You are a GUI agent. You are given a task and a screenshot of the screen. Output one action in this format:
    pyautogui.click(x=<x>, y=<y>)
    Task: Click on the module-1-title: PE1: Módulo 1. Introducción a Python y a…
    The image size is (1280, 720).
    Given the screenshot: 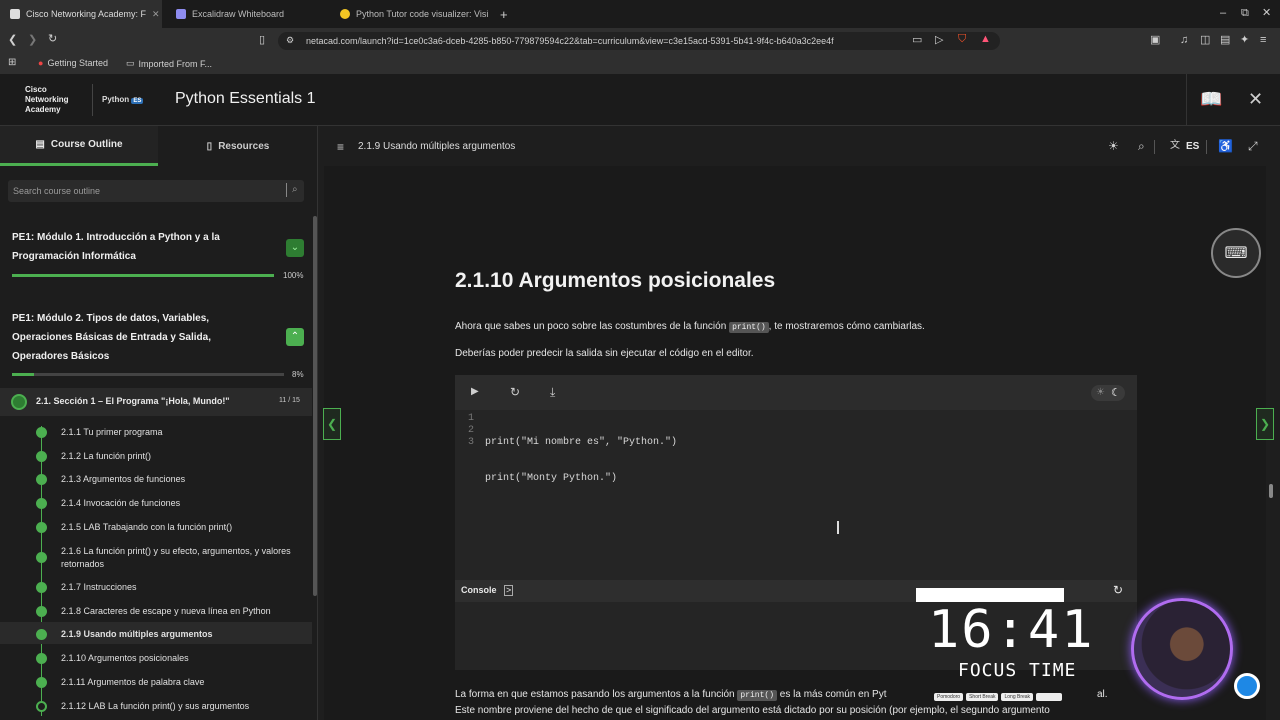 What is the action you would take?
    pyautogui.click(x=116, y=247)
    